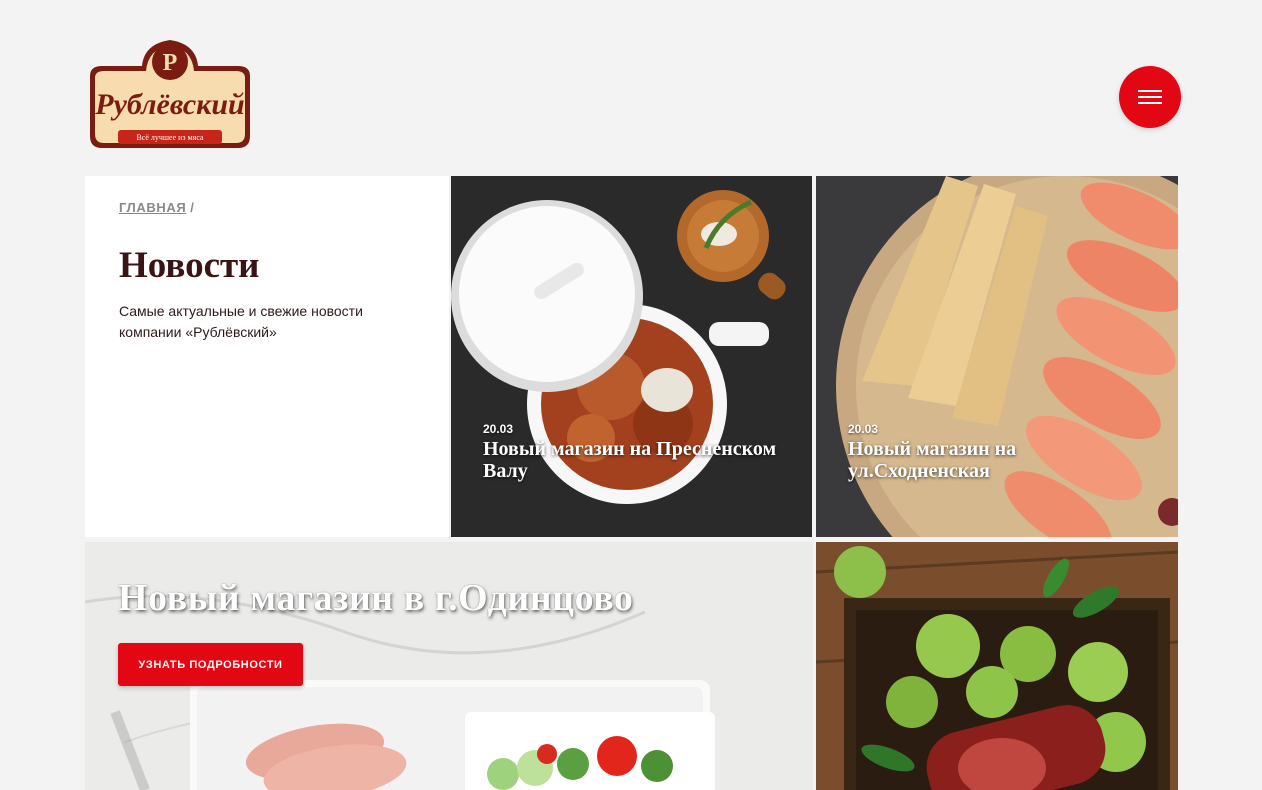 The image size is (1262, 790). I want to click on hamburger-icon, so click(1150, 91).